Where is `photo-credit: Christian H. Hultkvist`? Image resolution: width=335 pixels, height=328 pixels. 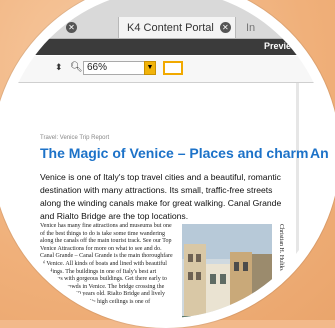
photo-credit: Christian H. Hultkvist is located at coordinates (281, 251).